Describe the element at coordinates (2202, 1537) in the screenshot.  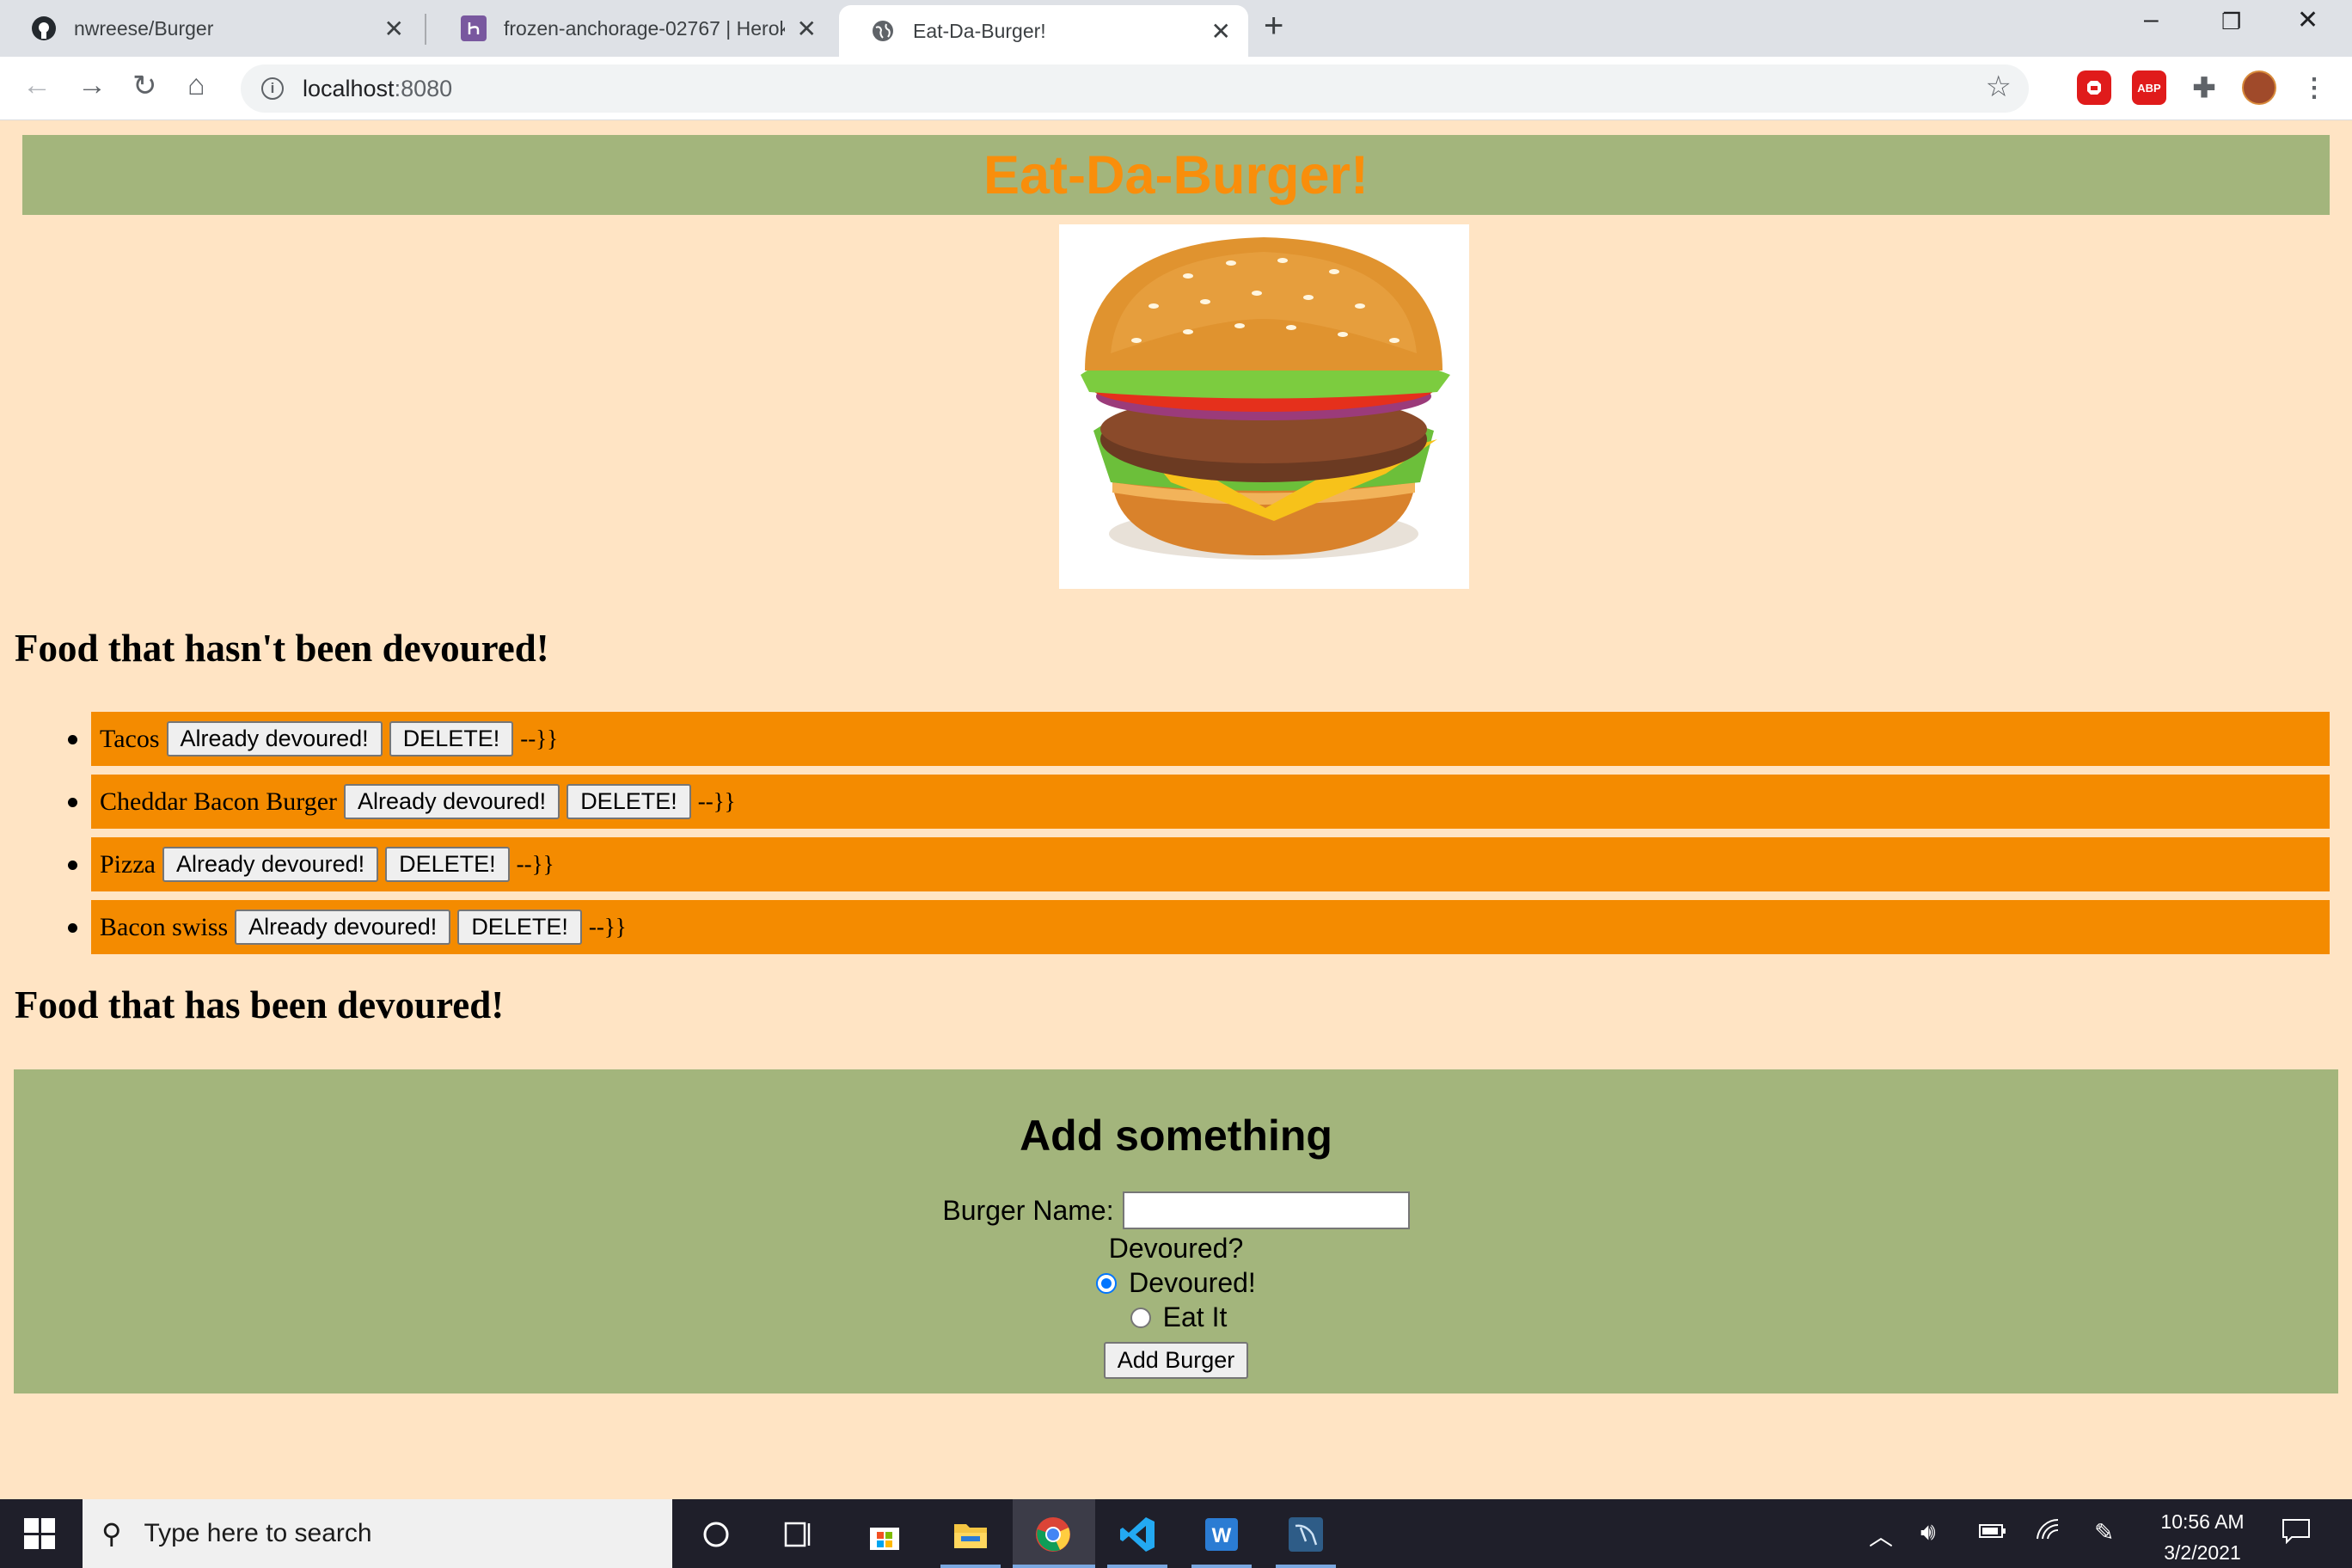
I see `taskbar-clock: 10:56 AM 3/2/2021` at that location.